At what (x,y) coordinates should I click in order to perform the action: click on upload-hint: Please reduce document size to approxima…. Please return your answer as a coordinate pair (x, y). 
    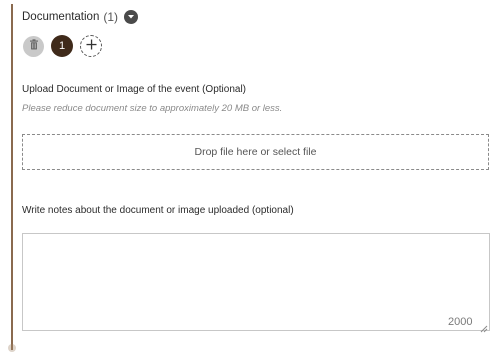
    Looking at the image, I should click on (152, 108).